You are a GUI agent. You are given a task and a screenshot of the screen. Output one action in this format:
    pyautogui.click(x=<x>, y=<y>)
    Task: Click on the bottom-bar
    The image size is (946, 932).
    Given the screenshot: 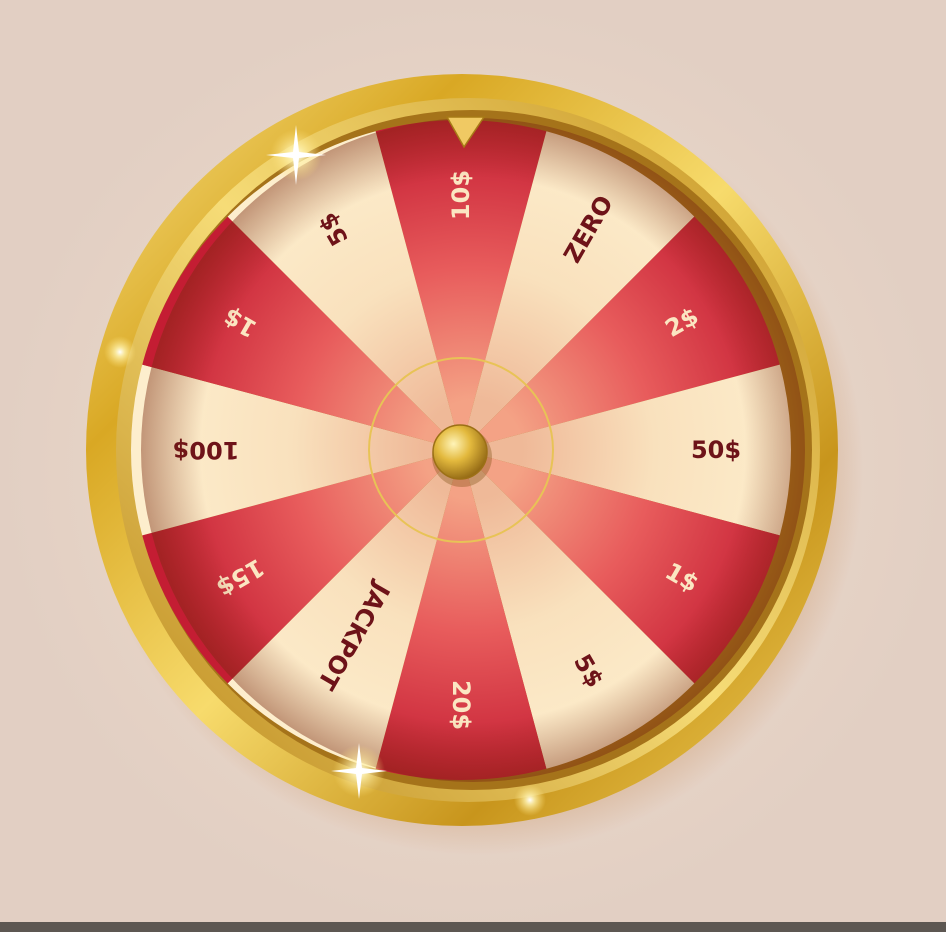 What is the action you would take?
    pyautogui.click(x=473, y=927)
    